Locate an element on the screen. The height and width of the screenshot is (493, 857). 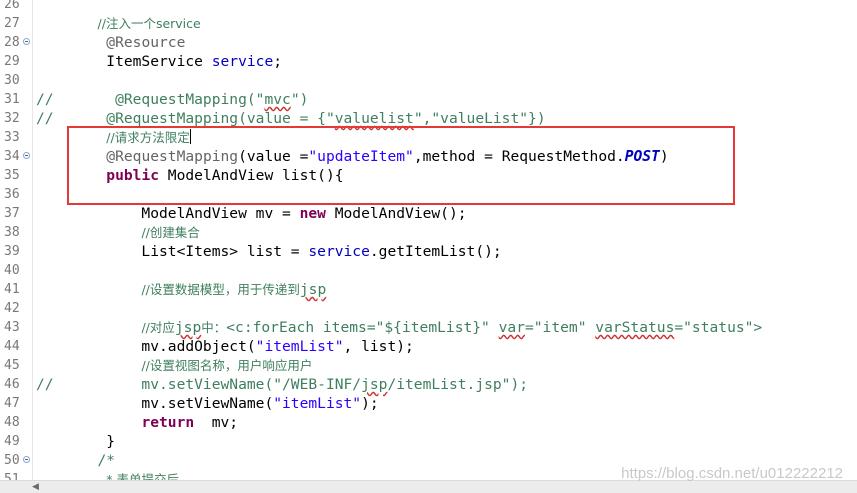
code-text: mv.setViewName("itemList"); is located at coordinates (207, 403).